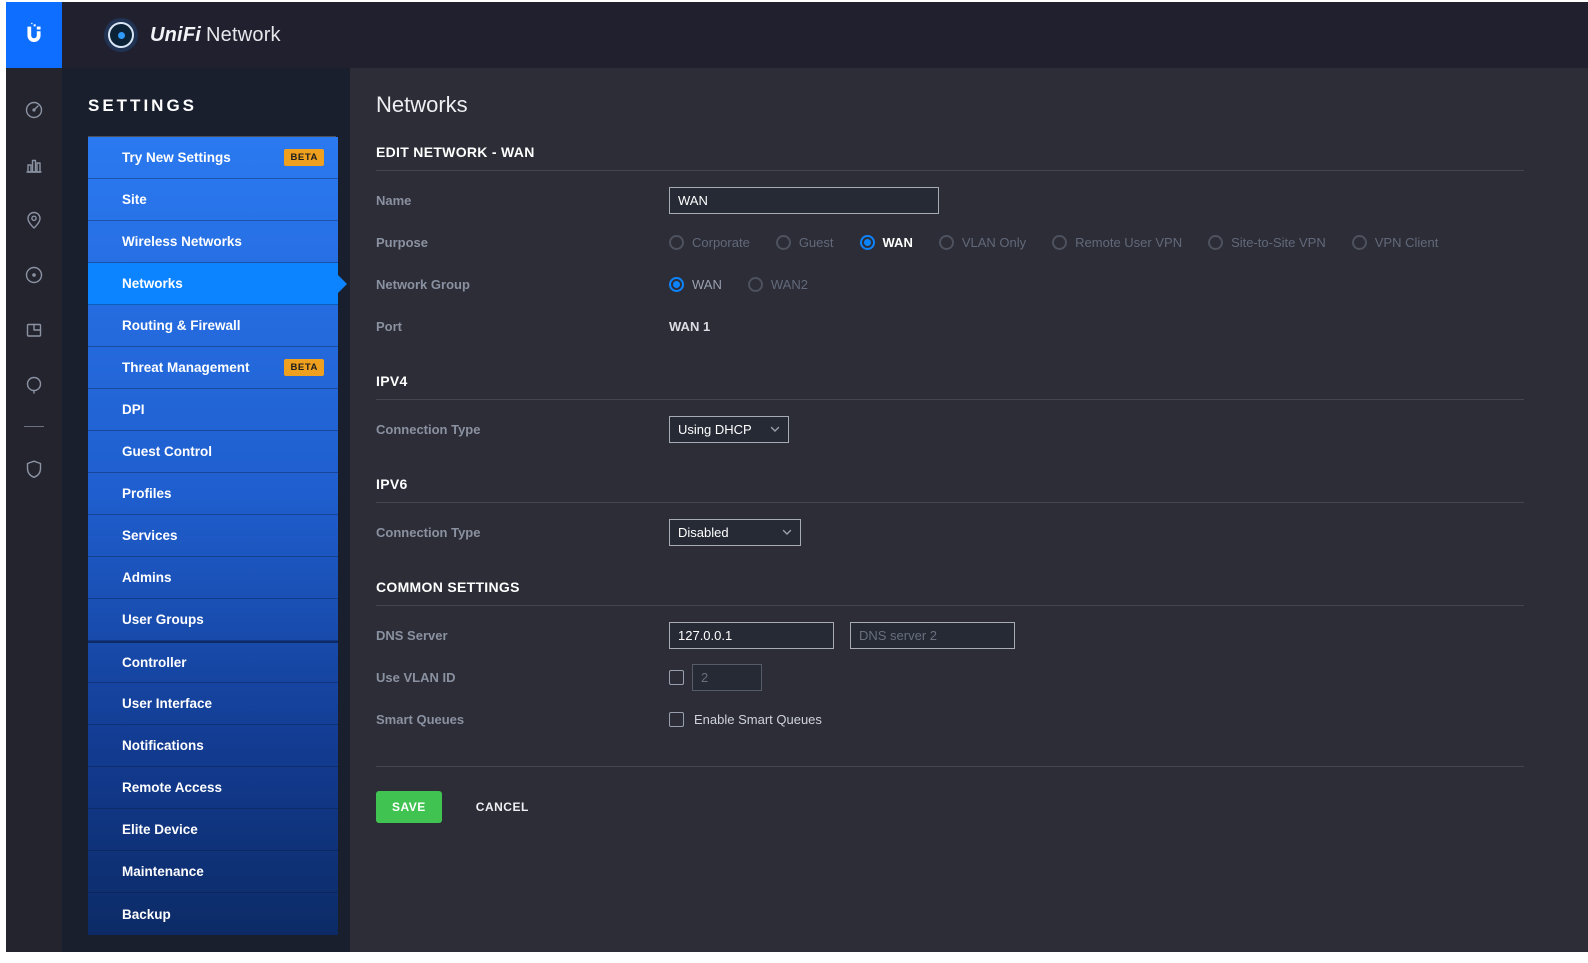 This screenshot has height=963, width=1588. Describe the element at coordinates (34, 219) in the screenshot. I see `nav-map` at that location.